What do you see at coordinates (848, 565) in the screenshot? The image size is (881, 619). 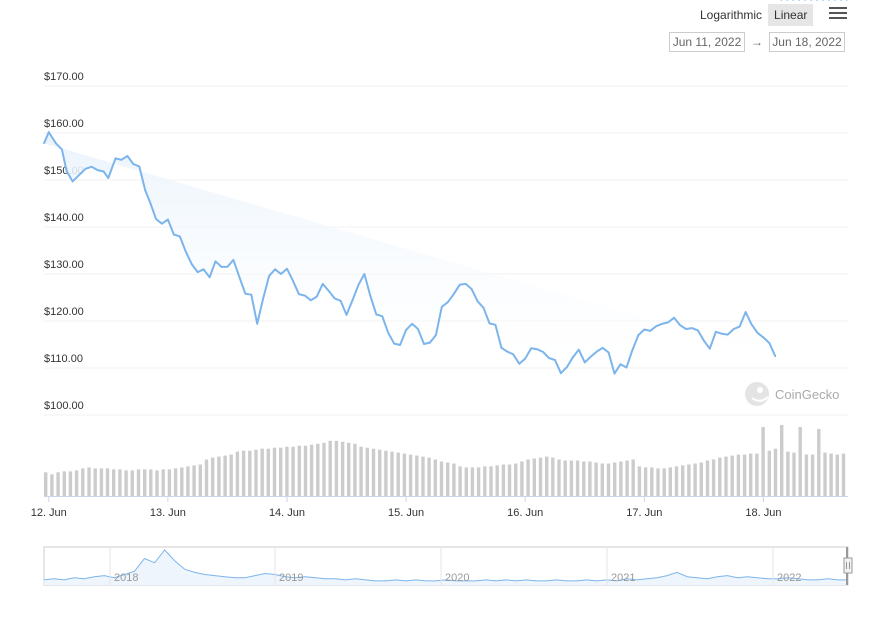 I see `navigator-handle` at bounding box center [848, 565].